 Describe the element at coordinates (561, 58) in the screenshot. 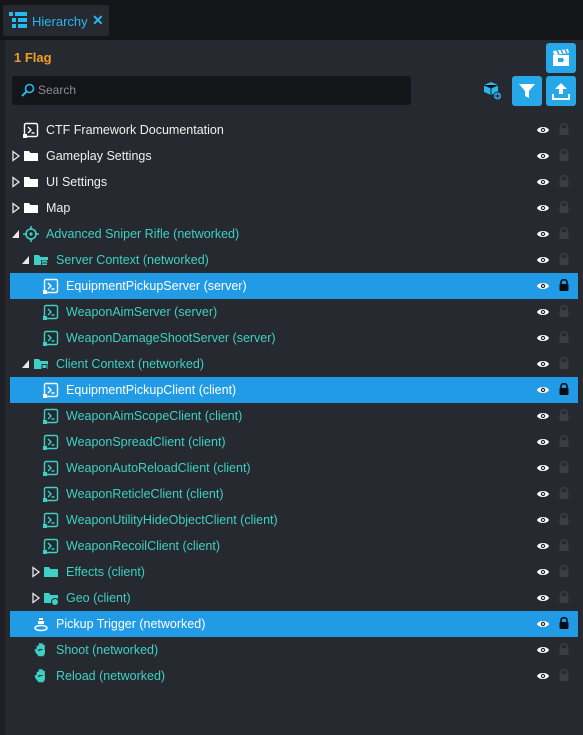

I see `clapper-button` at that location.